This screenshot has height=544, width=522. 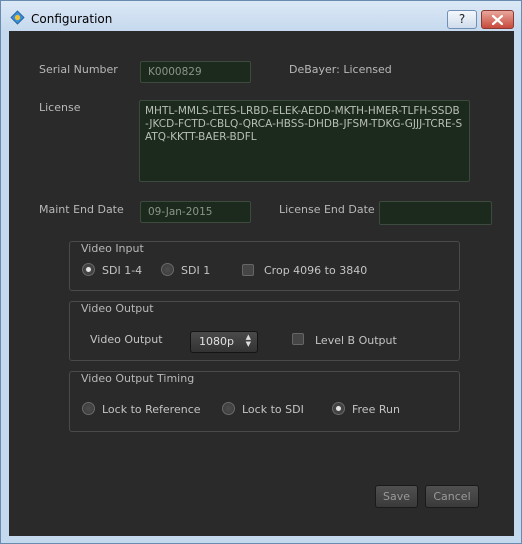 I want to click on radio-lock-to-sdi, so click(x=228, y=408).